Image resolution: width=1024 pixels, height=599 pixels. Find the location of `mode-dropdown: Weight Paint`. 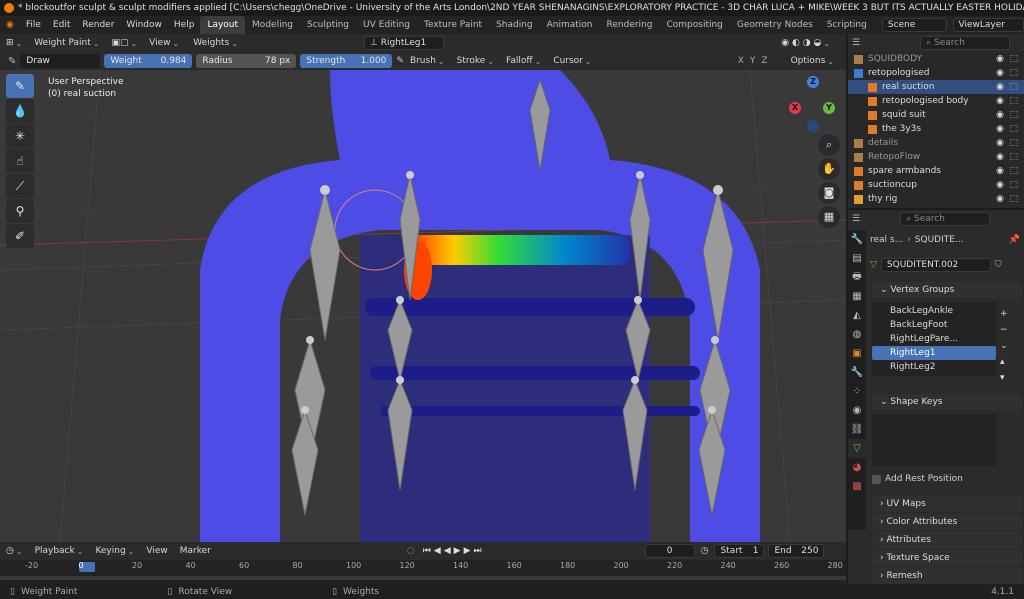

mode-dropdown: Weight Paint is located at coordinates (66, 43).